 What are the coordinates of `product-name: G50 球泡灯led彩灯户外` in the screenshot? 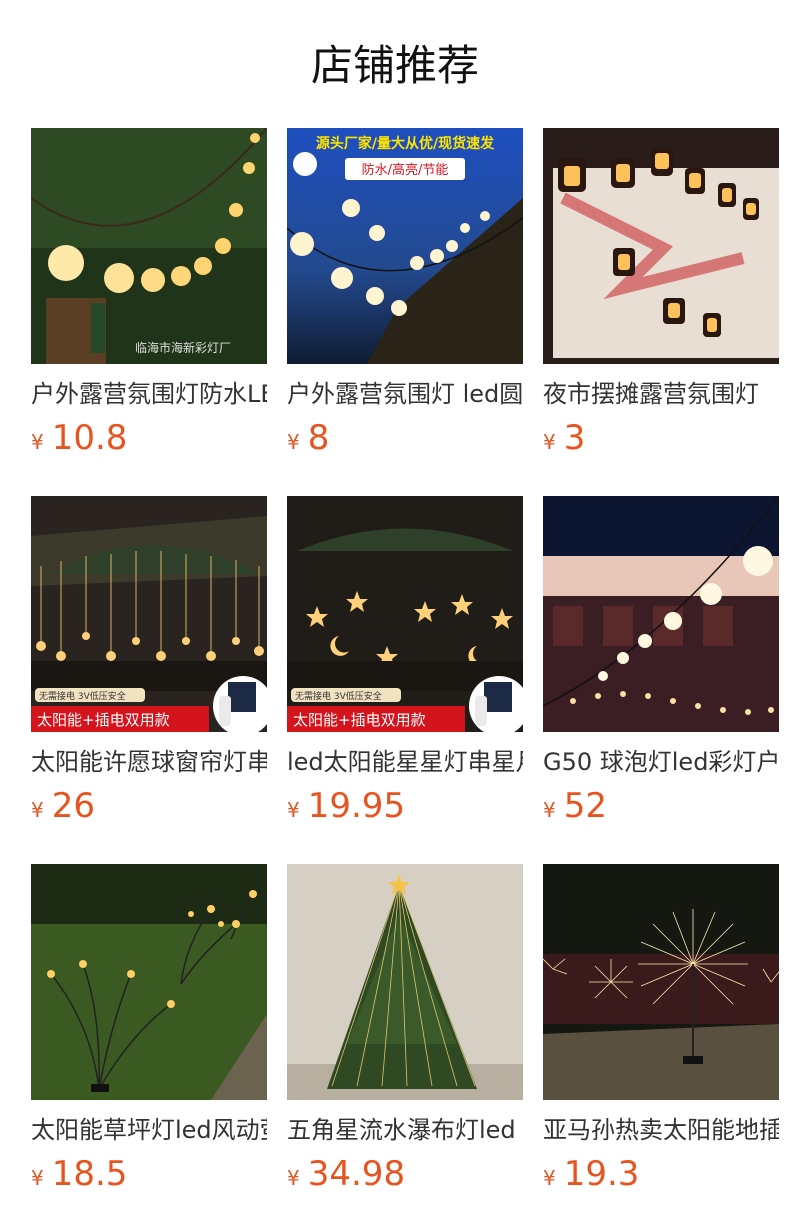 It's located at (661, 762).